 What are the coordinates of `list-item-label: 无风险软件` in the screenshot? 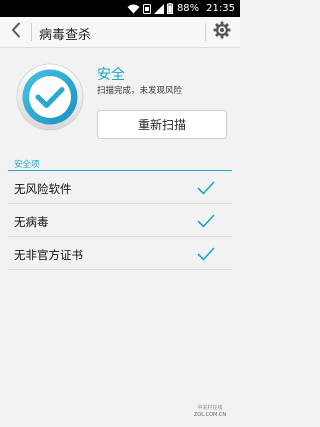 It's located at (43, 189).